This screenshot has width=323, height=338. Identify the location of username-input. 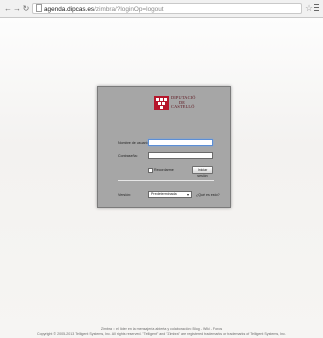
(180, 142).